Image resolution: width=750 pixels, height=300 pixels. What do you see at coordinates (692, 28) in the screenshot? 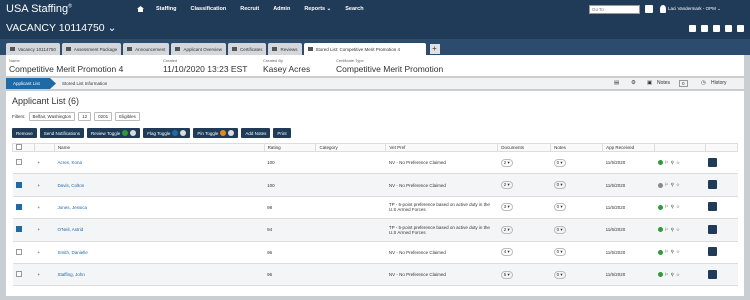
I see `workflow-icon` at bounding box center [692, 28].